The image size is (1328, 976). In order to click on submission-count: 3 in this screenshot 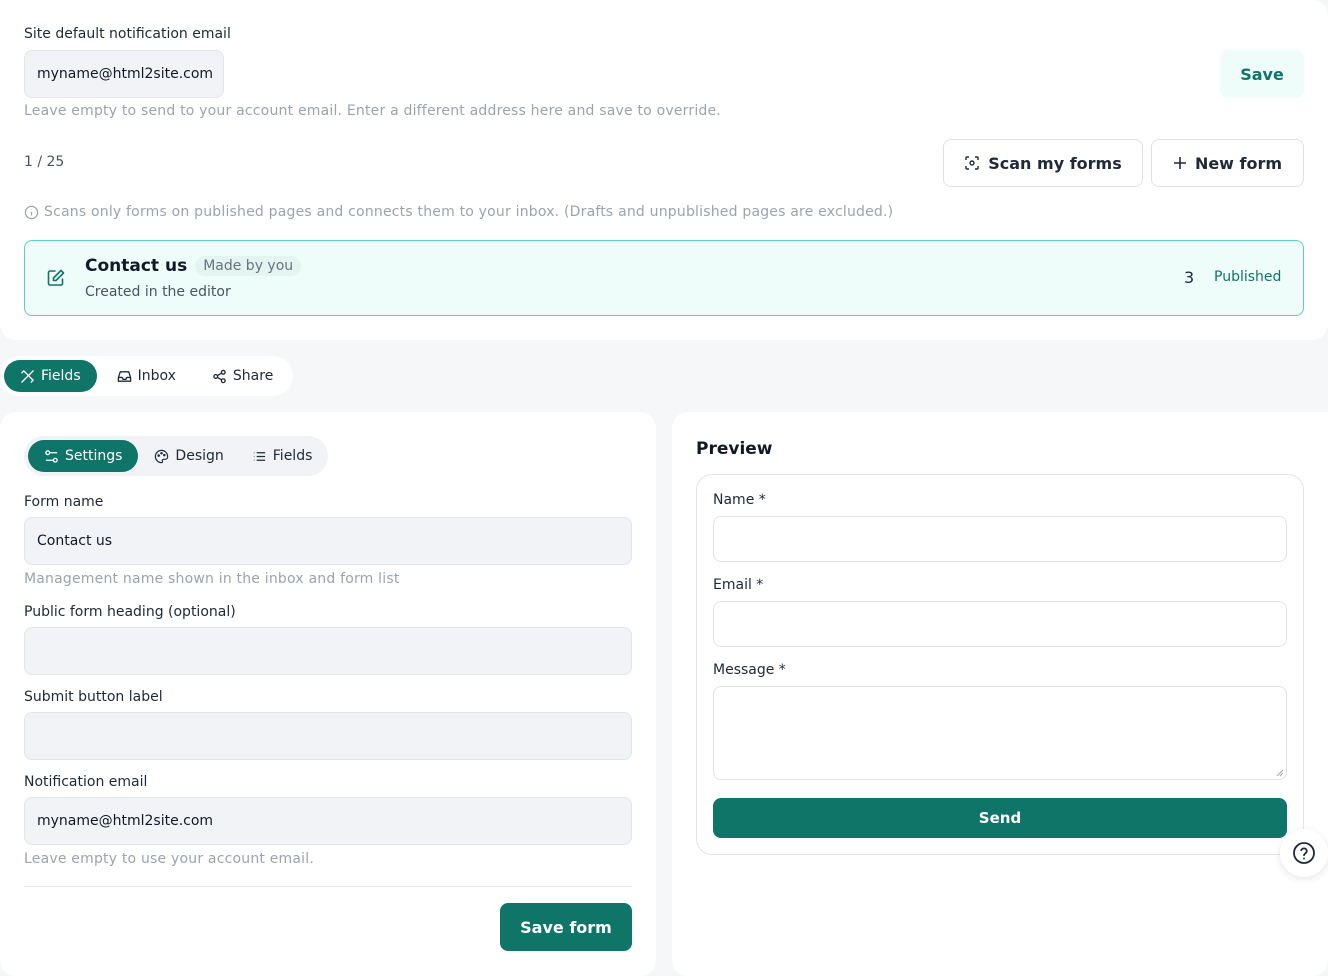, I will do `click(1189, 277)`.